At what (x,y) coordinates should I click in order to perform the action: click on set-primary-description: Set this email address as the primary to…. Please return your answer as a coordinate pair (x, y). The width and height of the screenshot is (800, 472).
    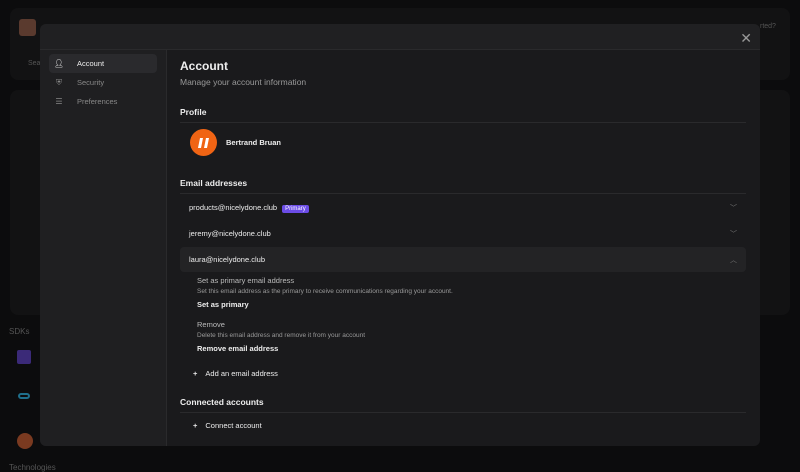
    Looking at the image, I should click on (325, 291).